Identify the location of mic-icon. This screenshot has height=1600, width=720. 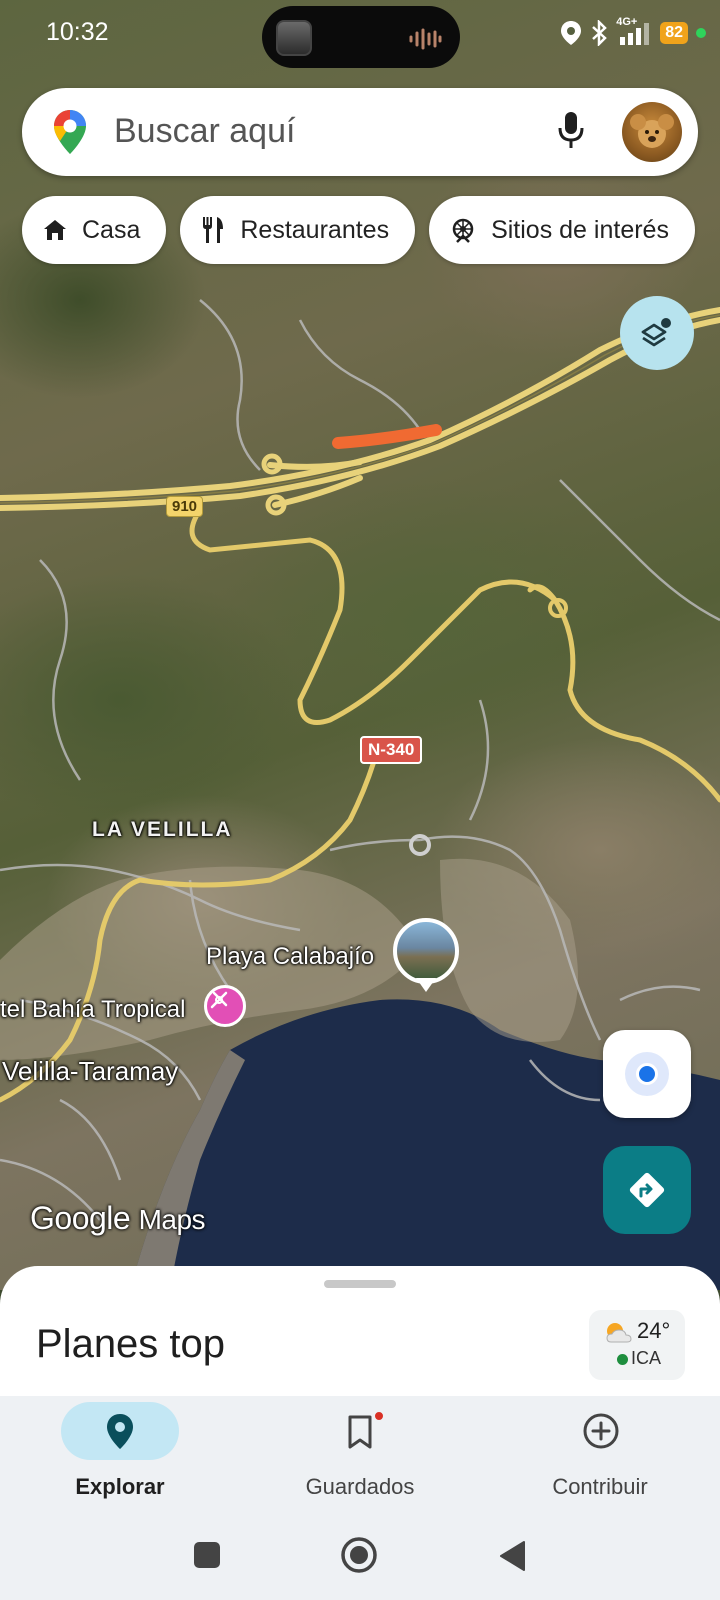
(571, 131).